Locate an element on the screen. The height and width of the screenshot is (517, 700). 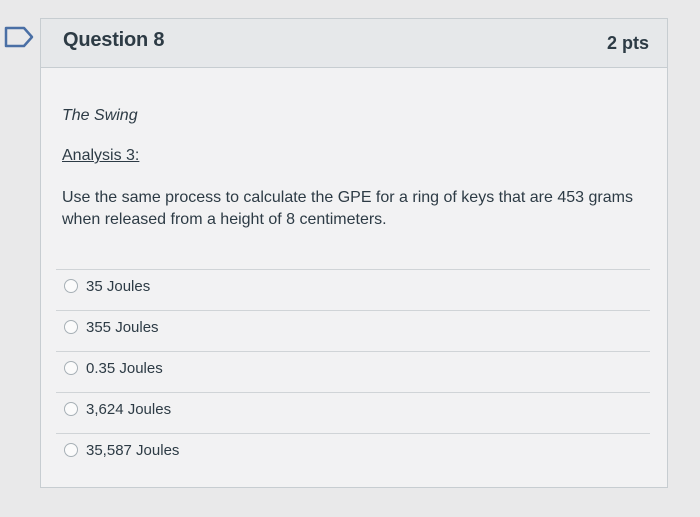
answer-option: 35 Joules is located at coordinates (353, 289).